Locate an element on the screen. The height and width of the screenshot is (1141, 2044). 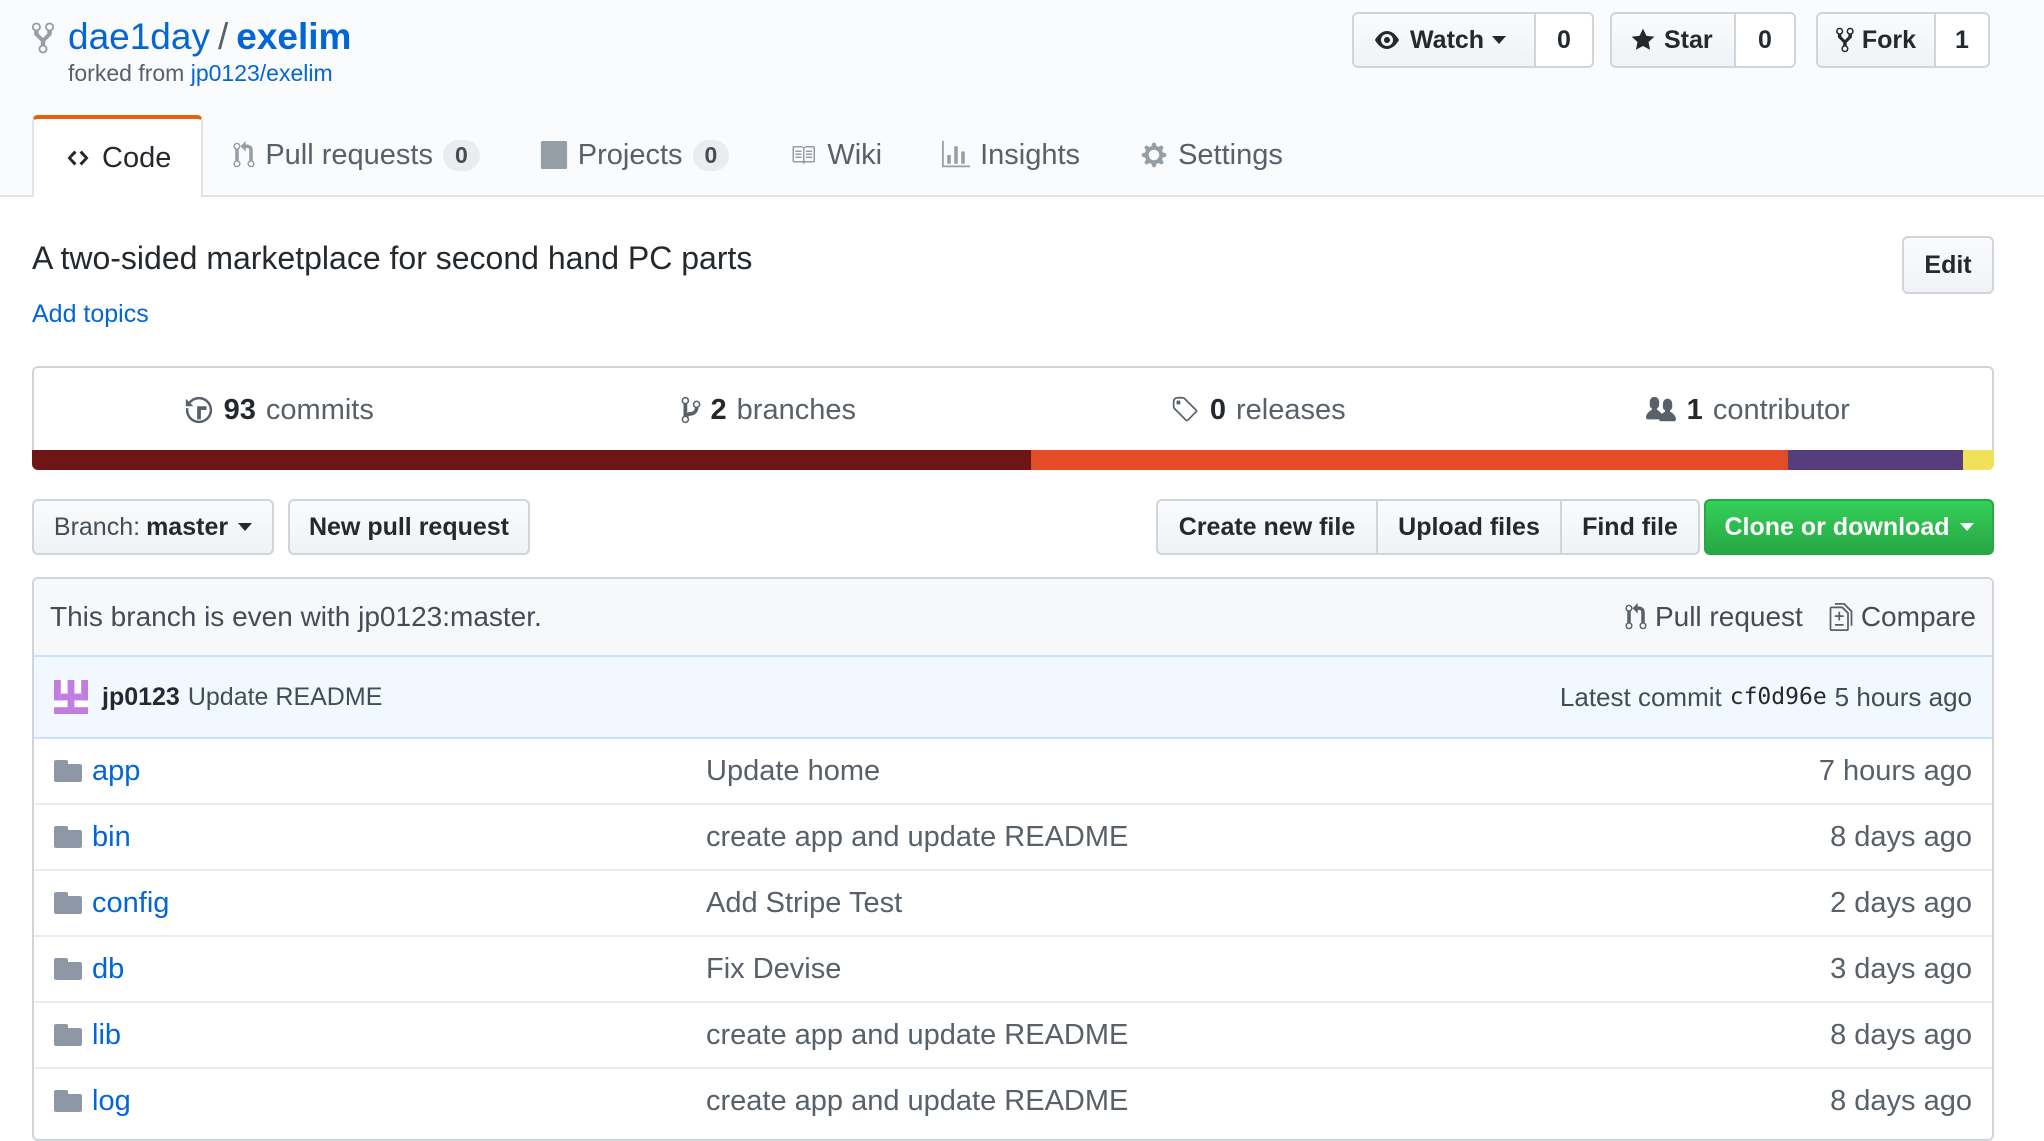
file-name-link: log is located at coordinates (111, 1101).